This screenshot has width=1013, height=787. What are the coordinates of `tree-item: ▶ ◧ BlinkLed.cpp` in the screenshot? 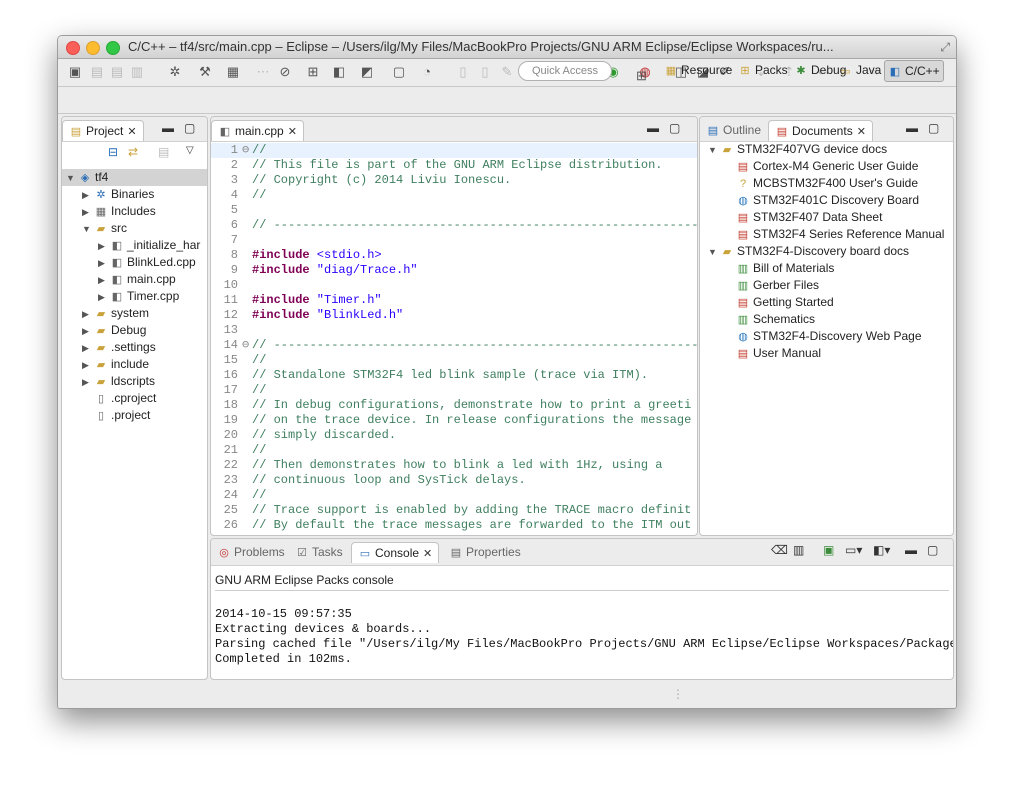 It's located at (134, 262).